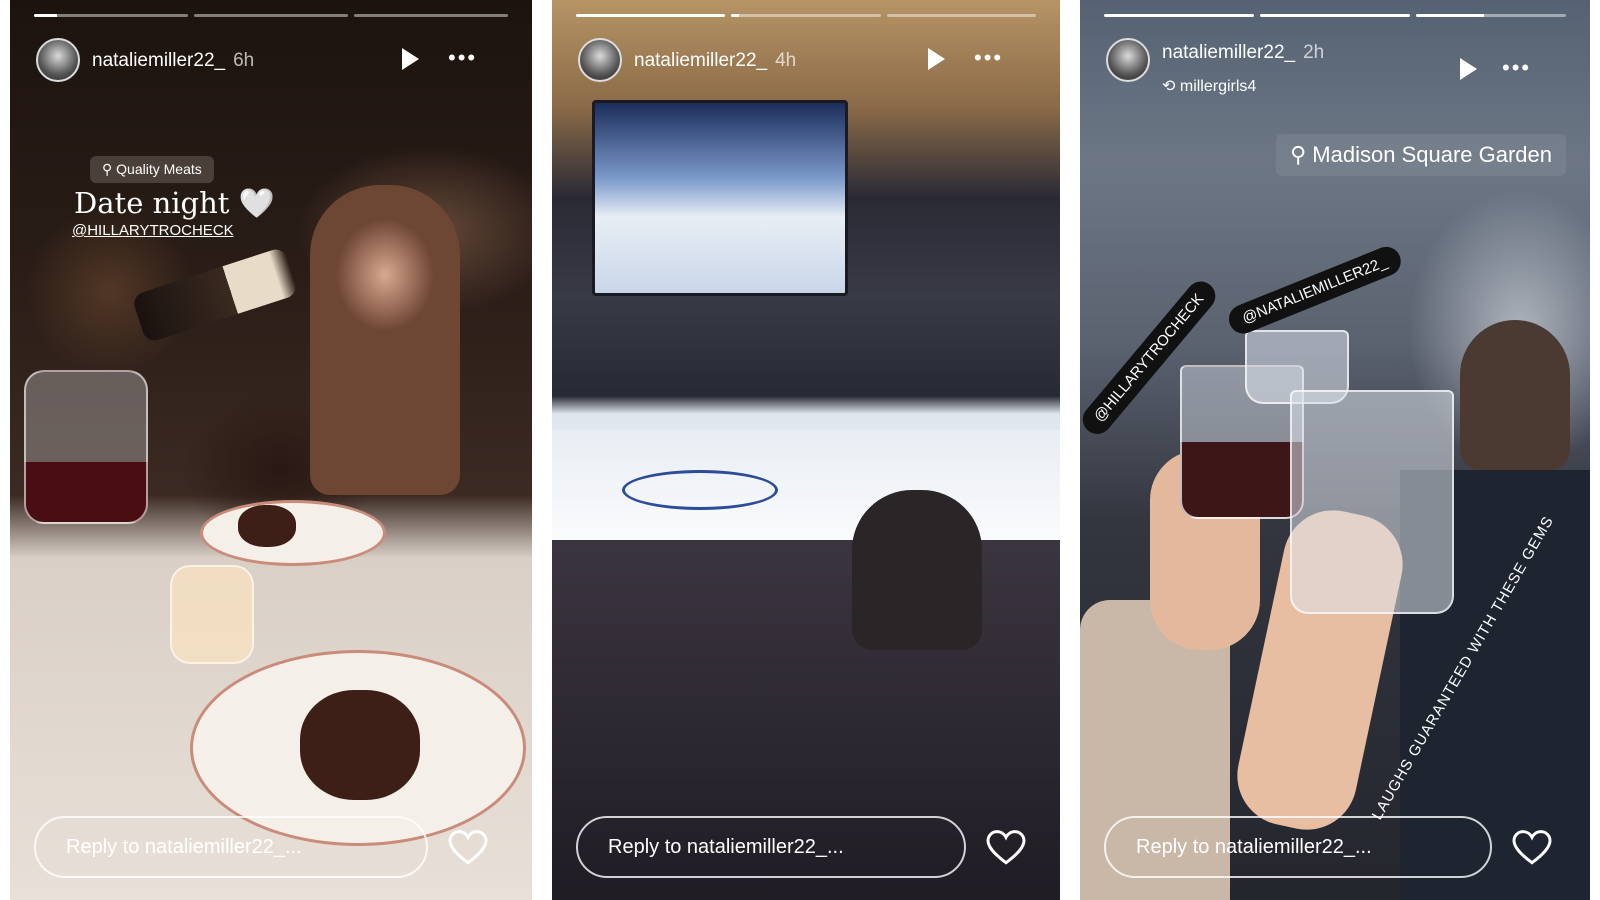 The height and width of the screenshot is (900, 1600). What do you see at coordinates (1314, 52) in the screenshot?
I see `post-age: 2h` at bounding box center [1314, 52].